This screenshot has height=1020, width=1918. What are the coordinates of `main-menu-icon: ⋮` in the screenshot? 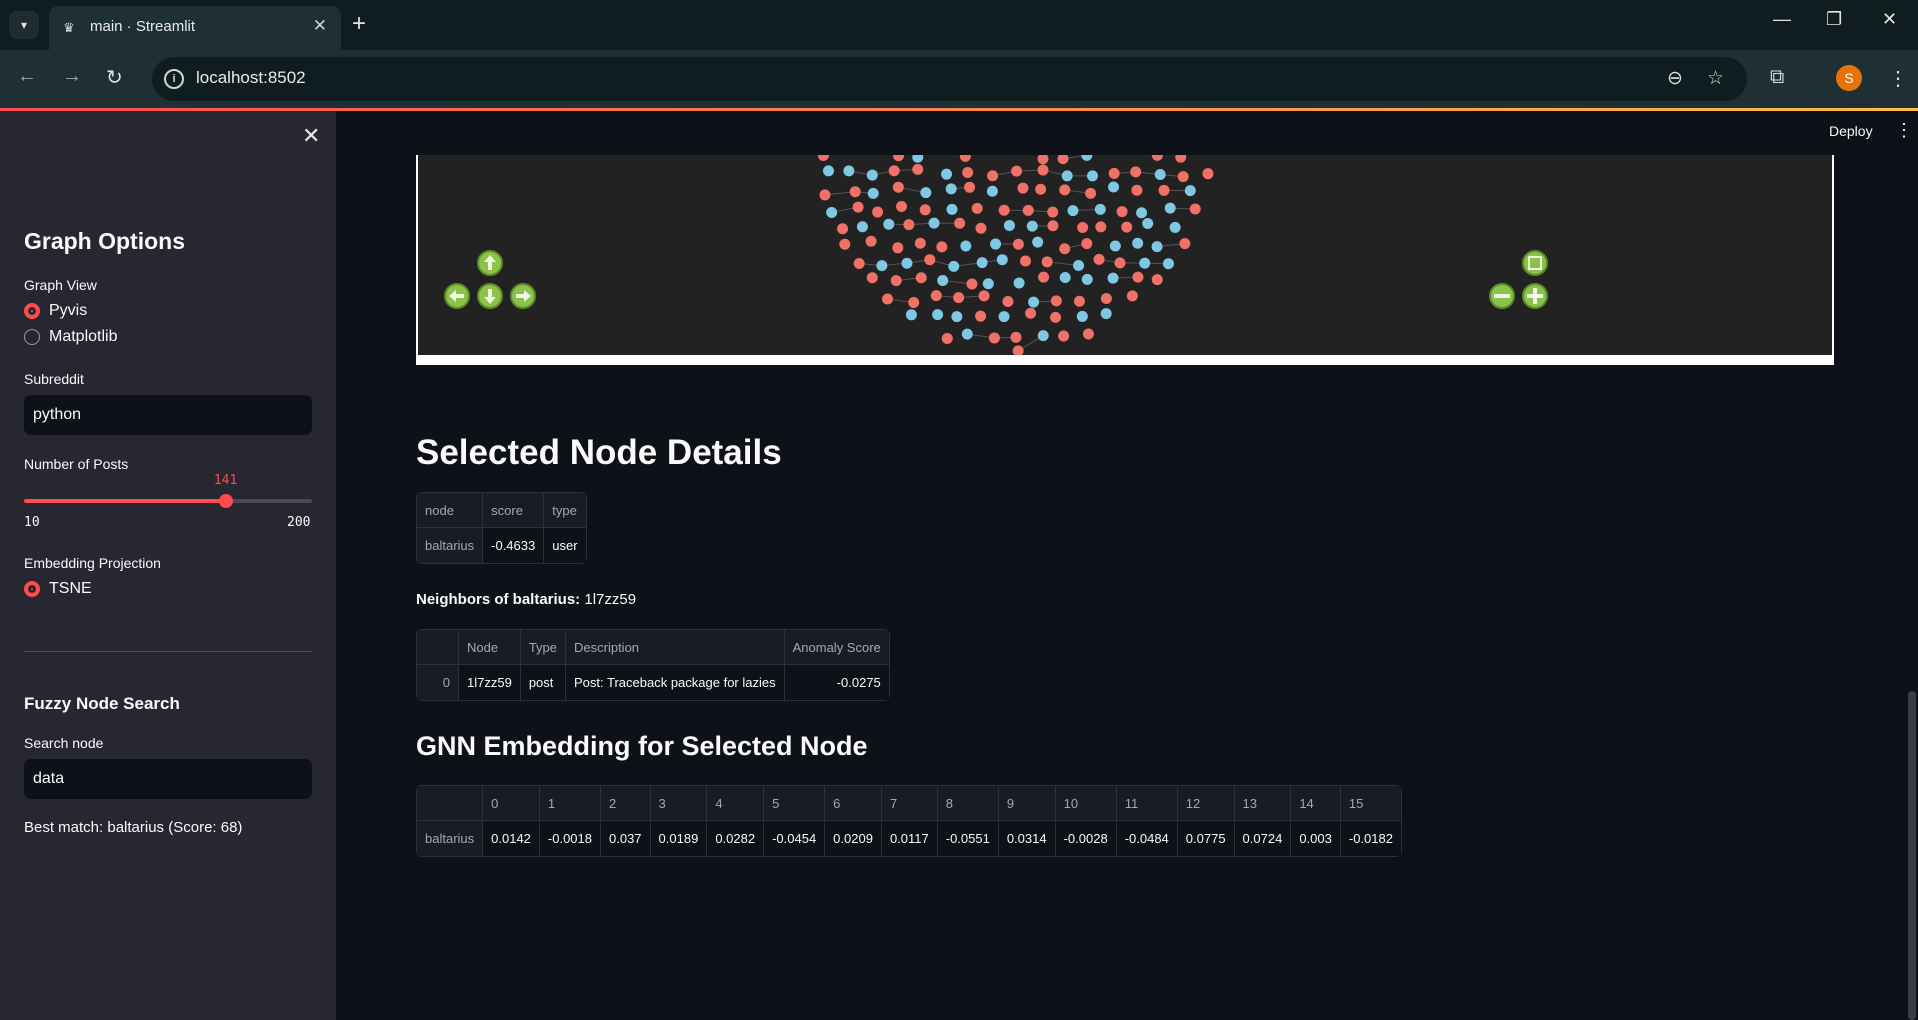 It's located at (1904, 130).